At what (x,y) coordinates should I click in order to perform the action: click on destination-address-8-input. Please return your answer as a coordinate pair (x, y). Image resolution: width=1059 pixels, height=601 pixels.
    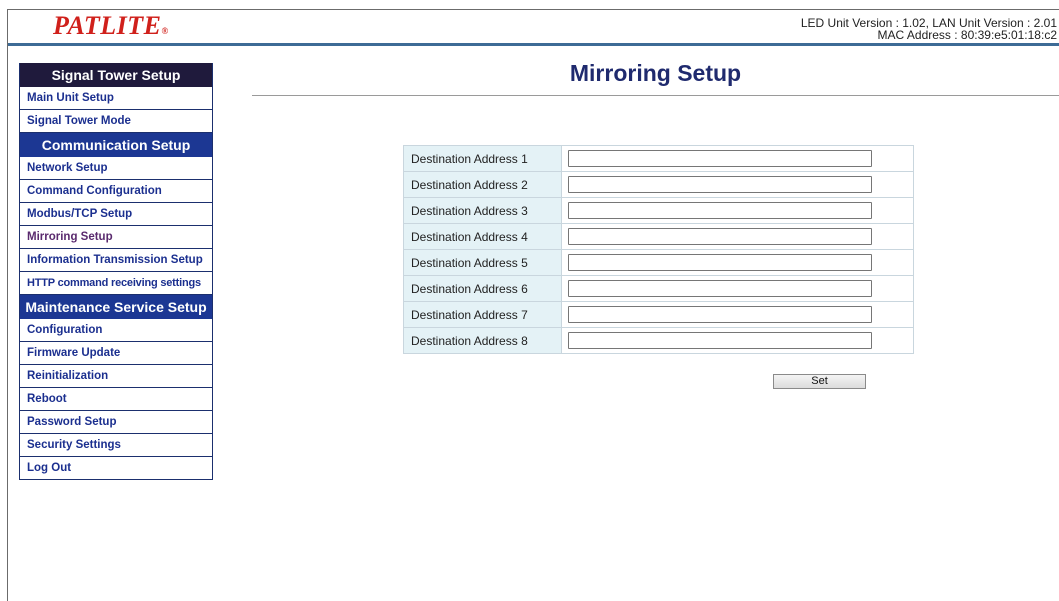
    Looking at the image, I should click on (720, 340).